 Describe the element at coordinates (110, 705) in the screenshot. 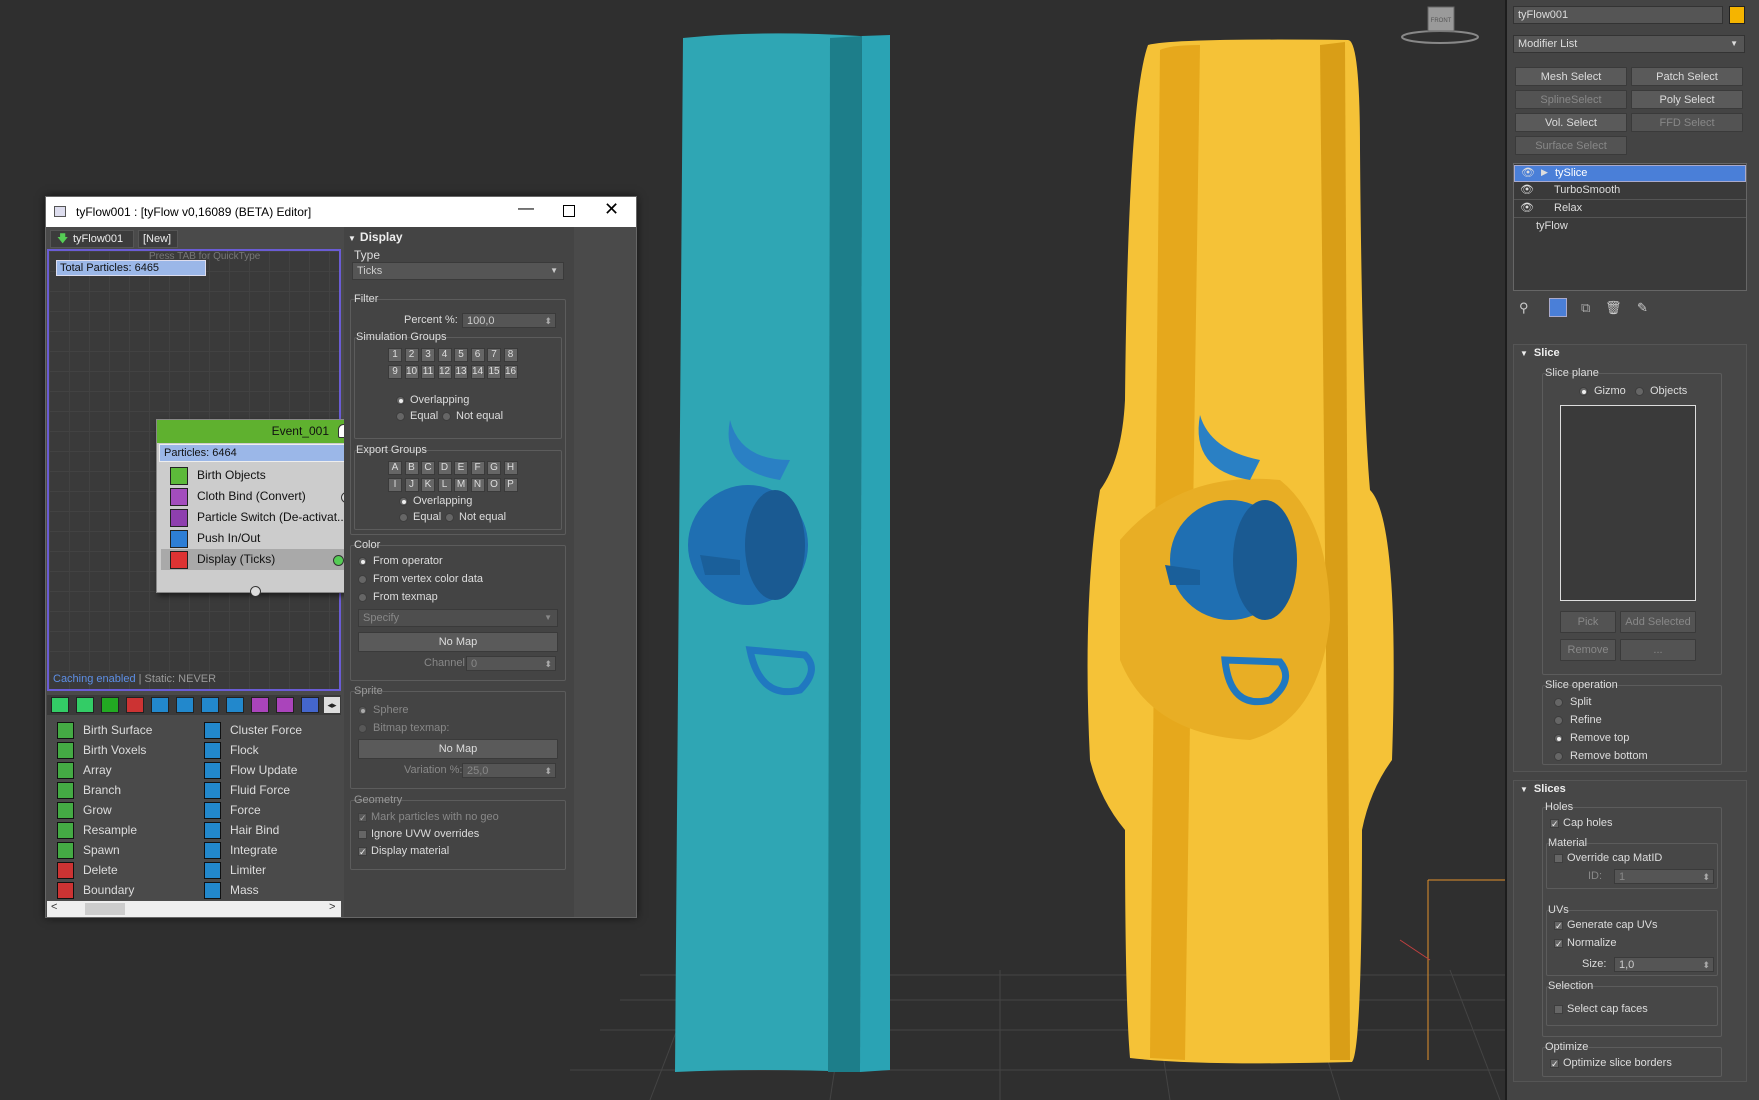

I see `category-grow-icon` at that location.